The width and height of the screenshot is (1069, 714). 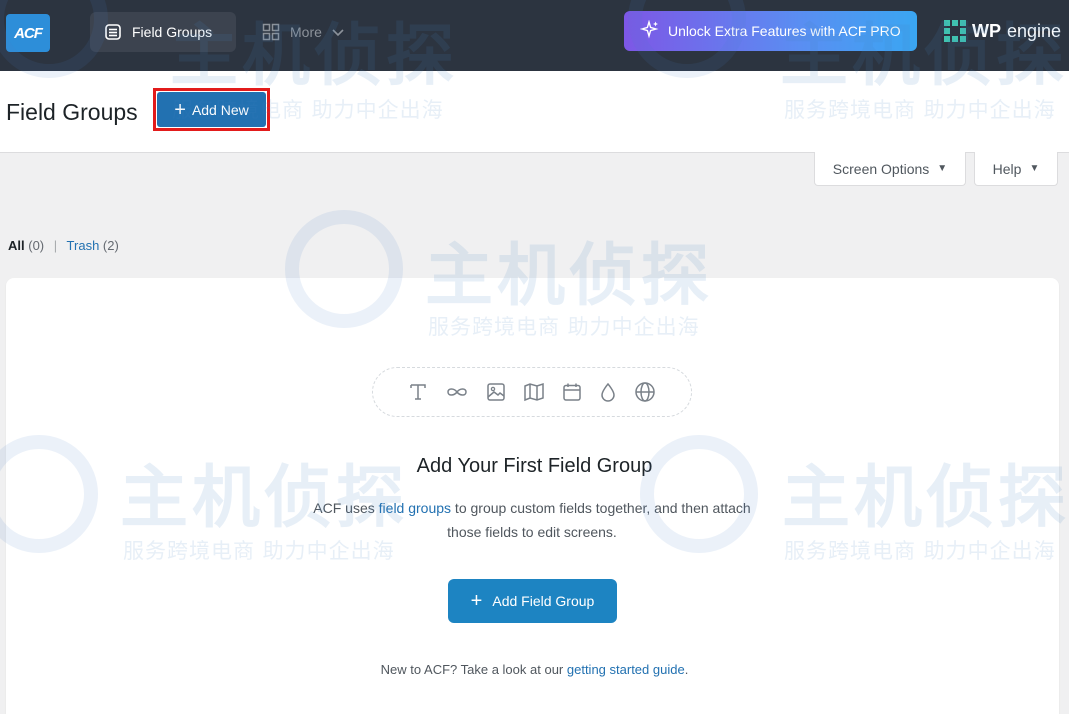 What do you see at coordinates (496, 392) in the screenshot?
I see `image-icon` at bounding box center [496, 392].